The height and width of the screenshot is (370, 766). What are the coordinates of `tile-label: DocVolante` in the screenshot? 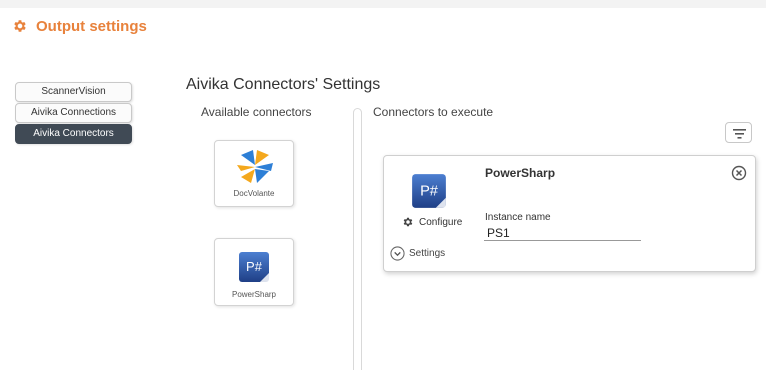 It's located at (254, 193).